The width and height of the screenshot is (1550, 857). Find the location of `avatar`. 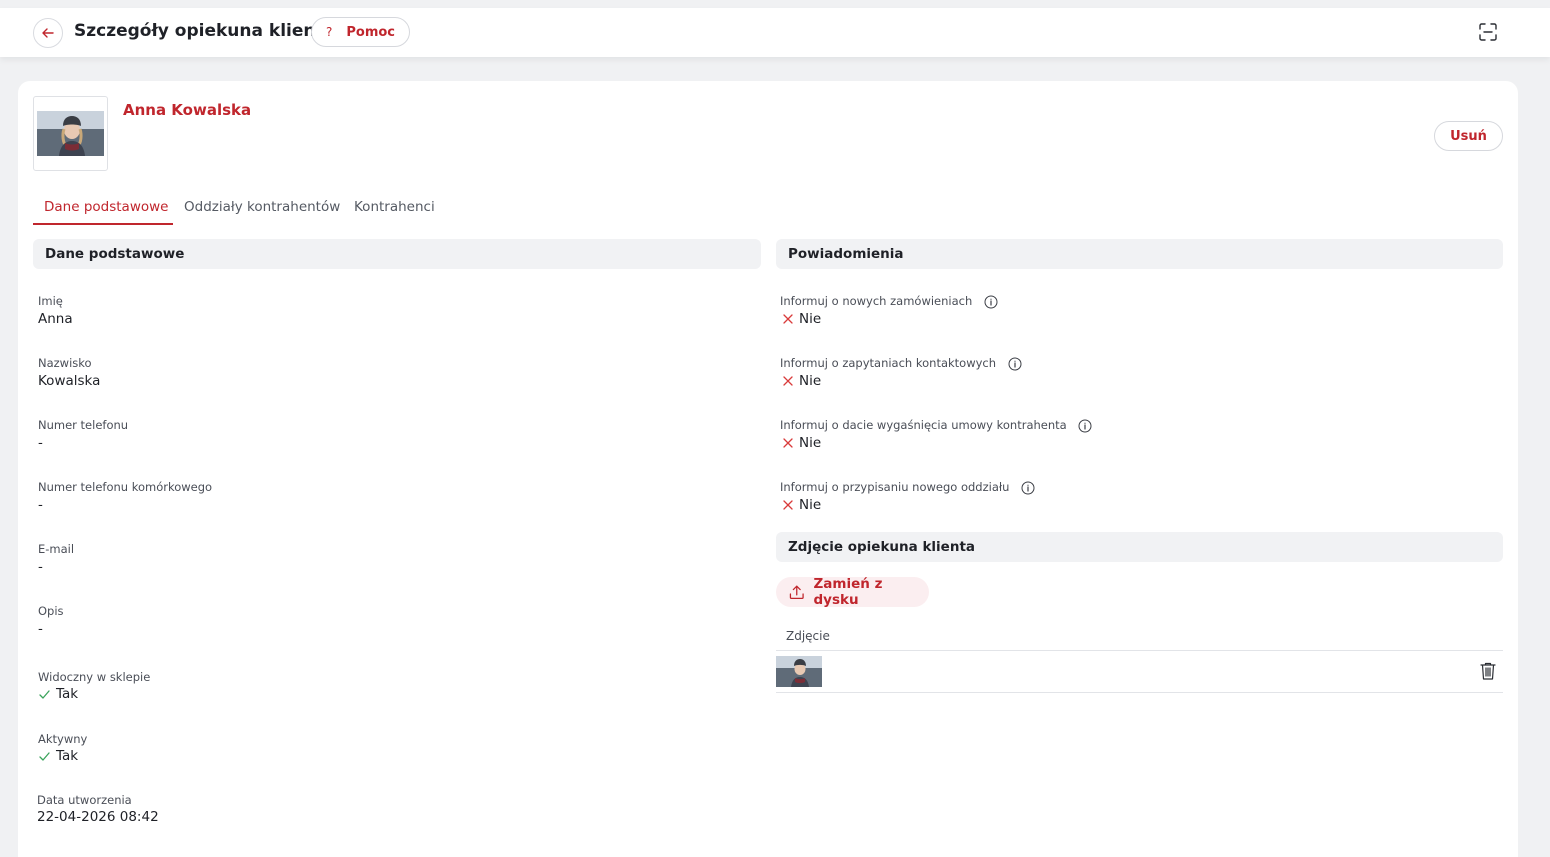

avatar is located at coordinates (70, 133).